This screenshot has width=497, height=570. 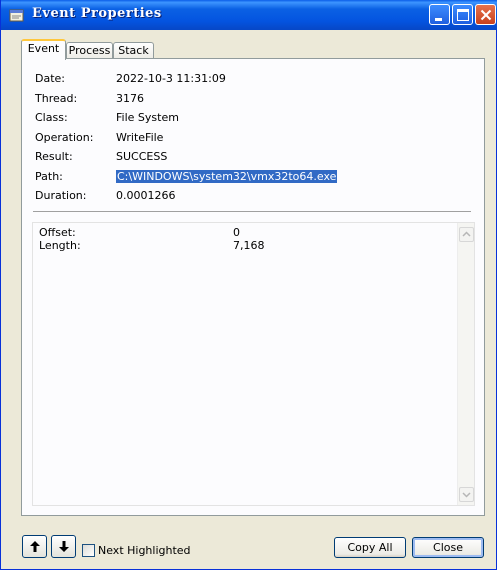 What do you see at coordinates (438, 19) in the screenshot?
I see `minimize-icon` at bounding box center [438, 19].